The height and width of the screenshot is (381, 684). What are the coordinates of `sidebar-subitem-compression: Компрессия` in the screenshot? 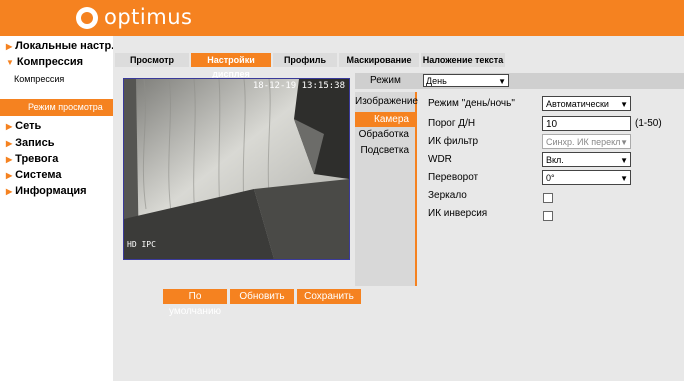 It's located at (39, 79).